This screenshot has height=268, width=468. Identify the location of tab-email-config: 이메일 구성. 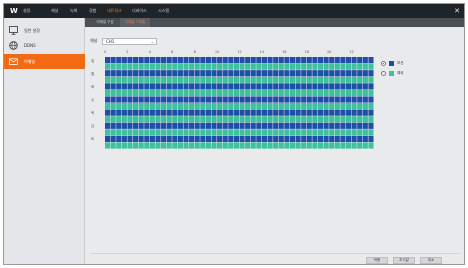
(105, 22).